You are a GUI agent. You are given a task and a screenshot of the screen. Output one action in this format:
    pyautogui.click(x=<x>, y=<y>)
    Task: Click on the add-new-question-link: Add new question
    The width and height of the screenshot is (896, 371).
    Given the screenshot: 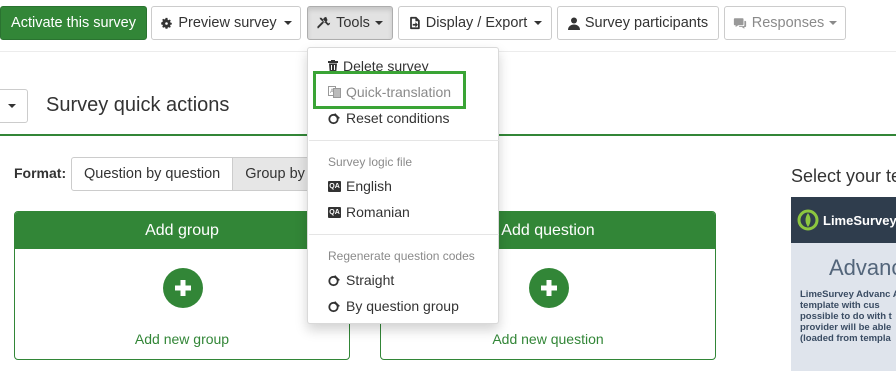 What is the action you would take?
    pyautogui.click(x=548, y=339)
    